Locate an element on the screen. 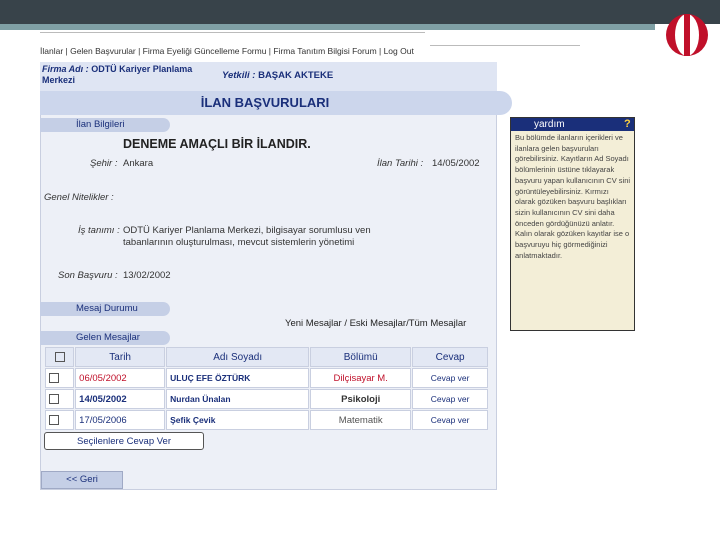  help-title: yardım is located at coordinates (549, 124).